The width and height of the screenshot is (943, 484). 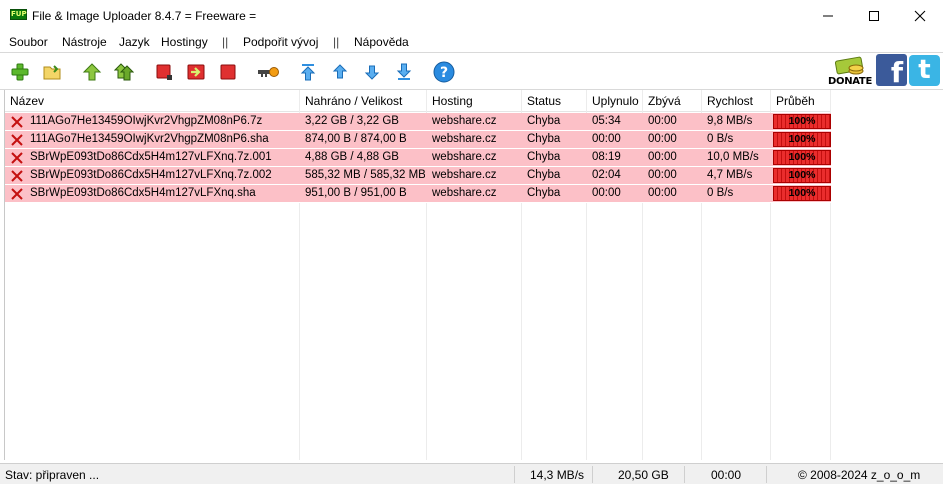 I want to click on column-header-velikost: Nahráno / Velikost, so click(x=363, y=101).